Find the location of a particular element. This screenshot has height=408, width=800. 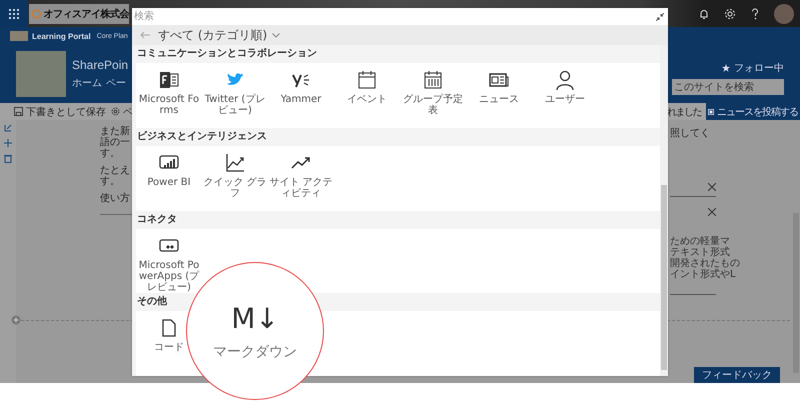

calendar-grid-icon is located at coordinates (433, 80).